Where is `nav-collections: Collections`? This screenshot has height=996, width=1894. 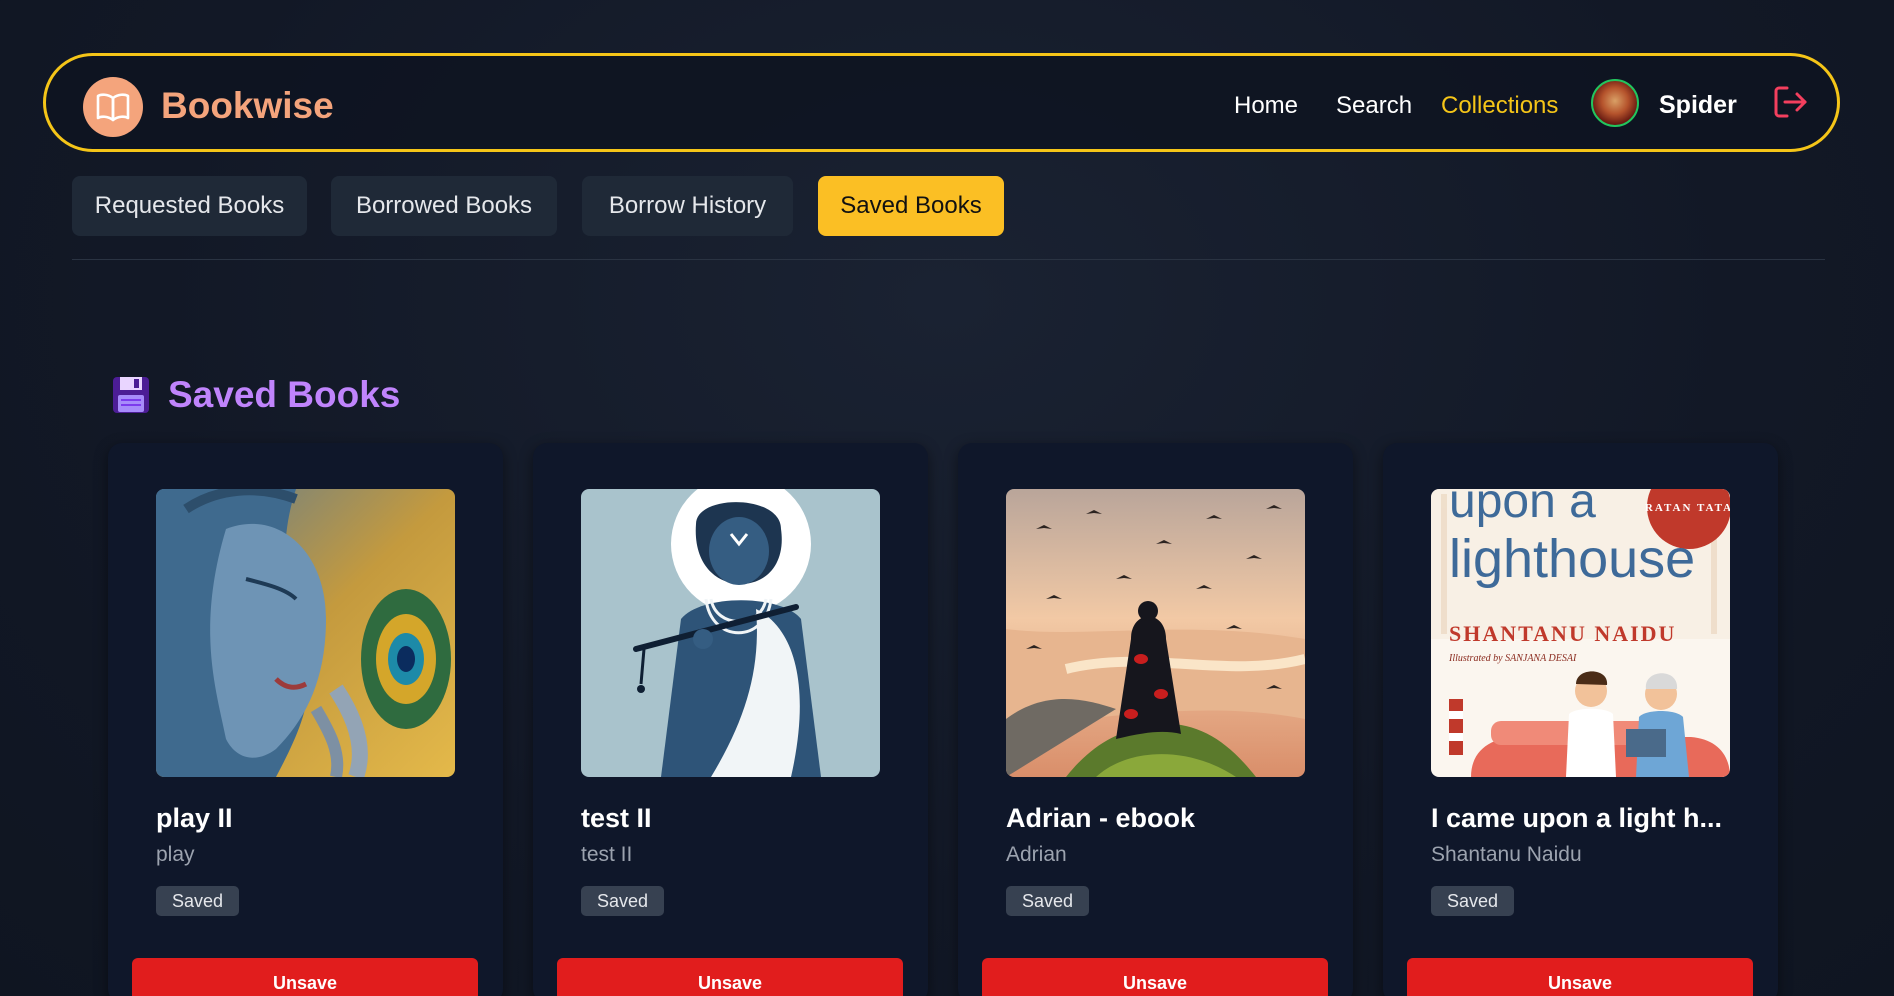
nav-collections: Collections is located at coordinates (1499, 106).